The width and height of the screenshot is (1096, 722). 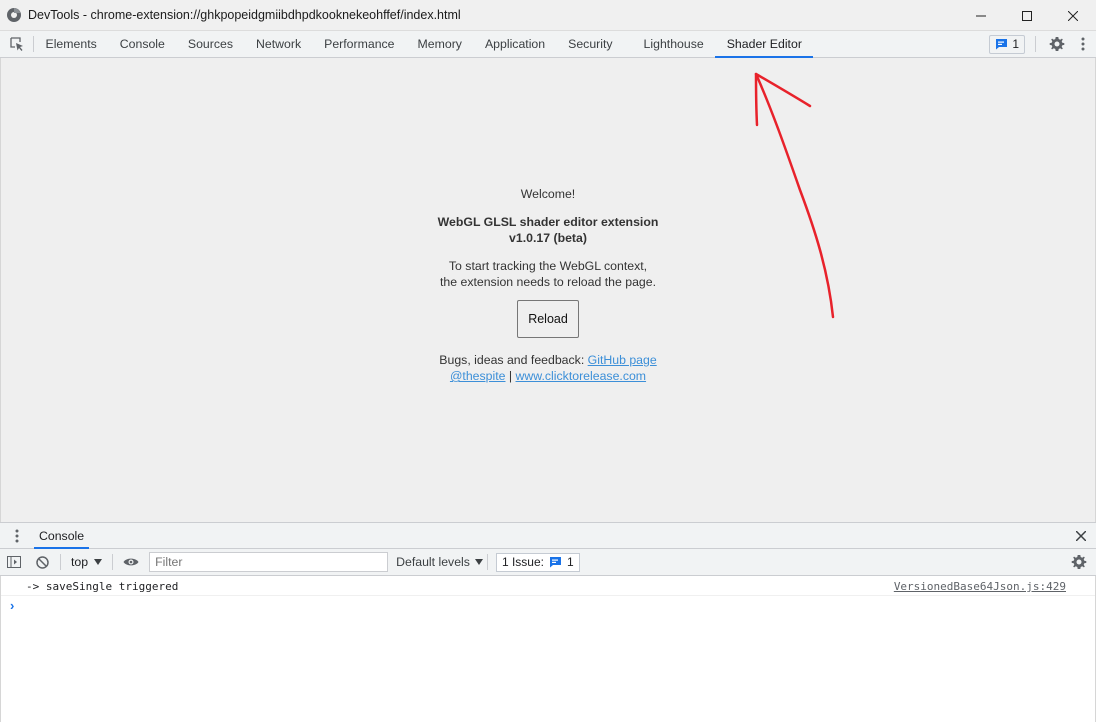 What do you see at coordinates (359, 44) in the screenshot?
I see `tab-performance: Performance` at bounding box center [359, 44].